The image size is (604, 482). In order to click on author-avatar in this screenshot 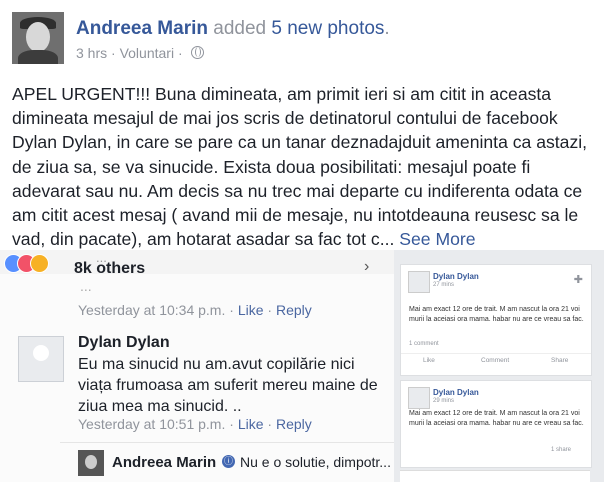, I will do `click(38, 38)`.